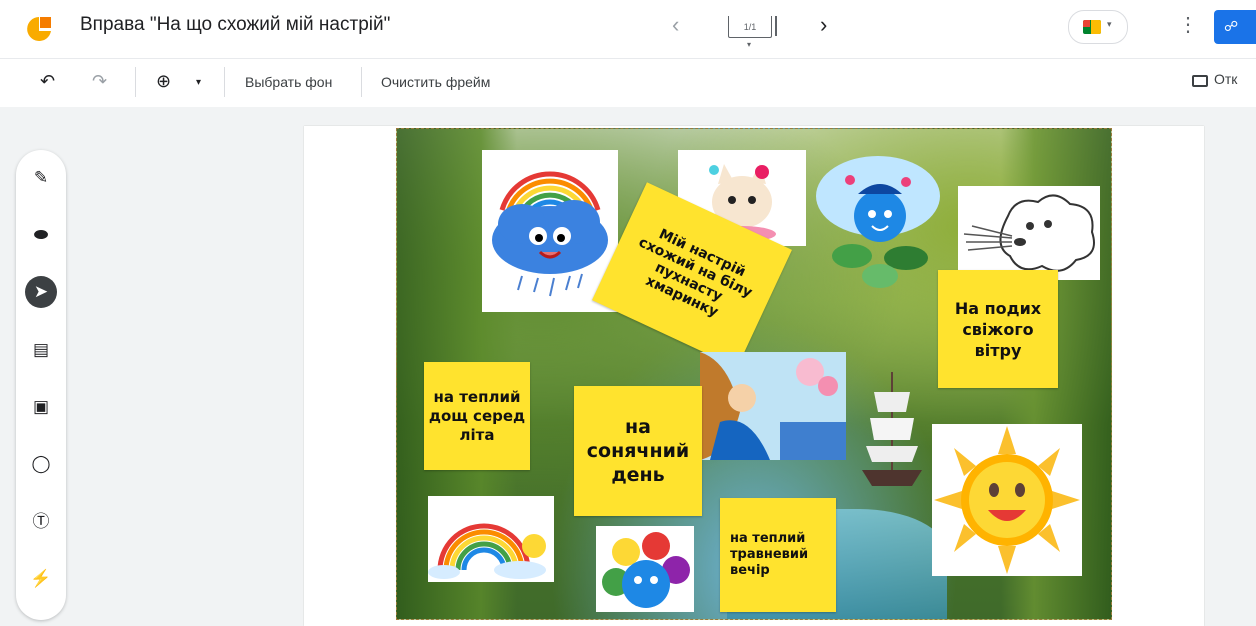 Image resolution: width=1256 pixels, height=626 pixels. Describe the element at coordinates (675, 25) in the screenshot. I see `previous-frame-button: ‹` at that location.